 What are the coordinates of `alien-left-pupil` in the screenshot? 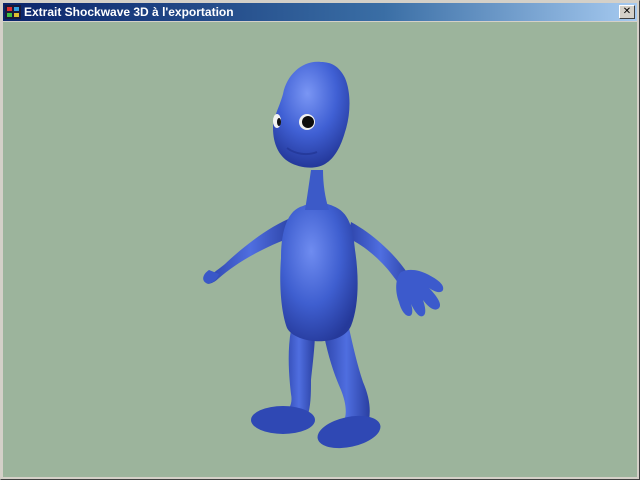 It's located at (279, 122).